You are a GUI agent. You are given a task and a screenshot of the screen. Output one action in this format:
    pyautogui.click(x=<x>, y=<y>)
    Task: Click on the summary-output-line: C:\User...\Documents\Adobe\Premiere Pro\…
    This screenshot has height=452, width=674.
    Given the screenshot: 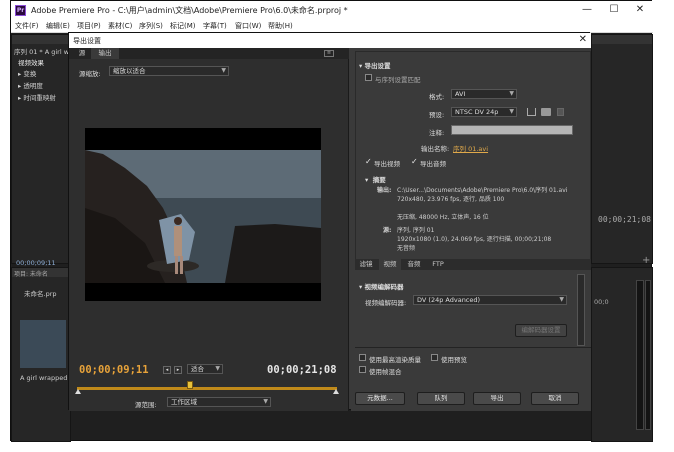 What is the action you would take?
    pyautogui.click(x=482, y=190)
    